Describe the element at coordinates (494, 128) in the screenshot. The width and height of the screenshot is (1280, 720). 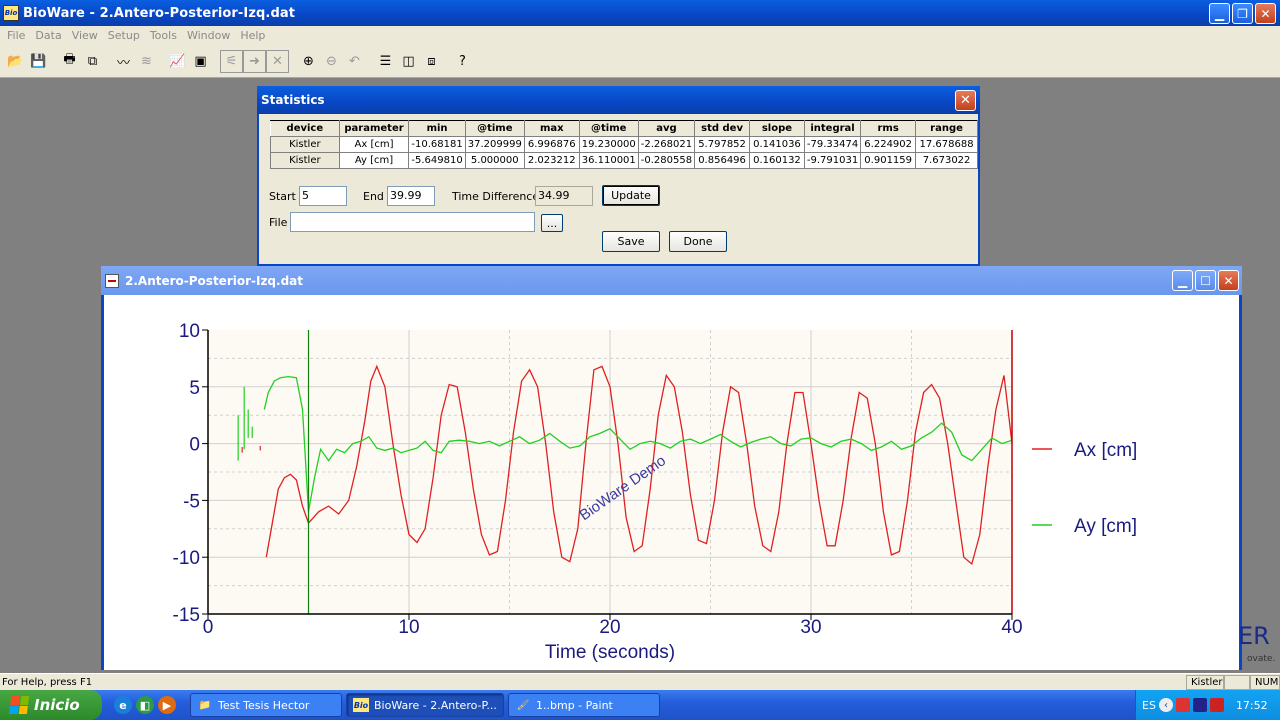
I see `col-min-time: @time` at that location.